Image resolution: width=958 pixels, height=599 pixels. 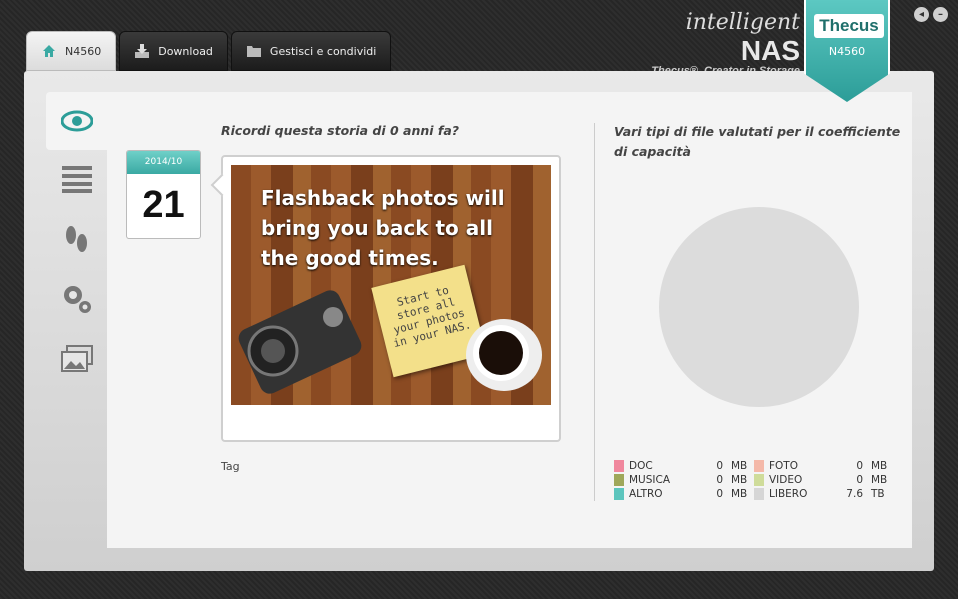 I want to click on sidebar-item-view, so click(x=77, y=121).